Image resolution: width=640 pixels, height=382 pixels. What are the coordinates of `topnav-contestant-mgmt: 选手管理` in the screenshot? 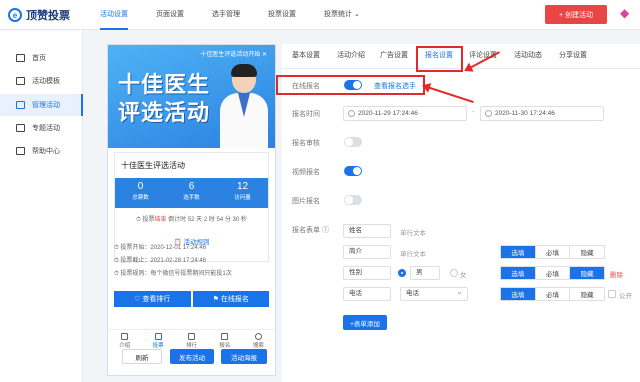 It's located at (226, 15).